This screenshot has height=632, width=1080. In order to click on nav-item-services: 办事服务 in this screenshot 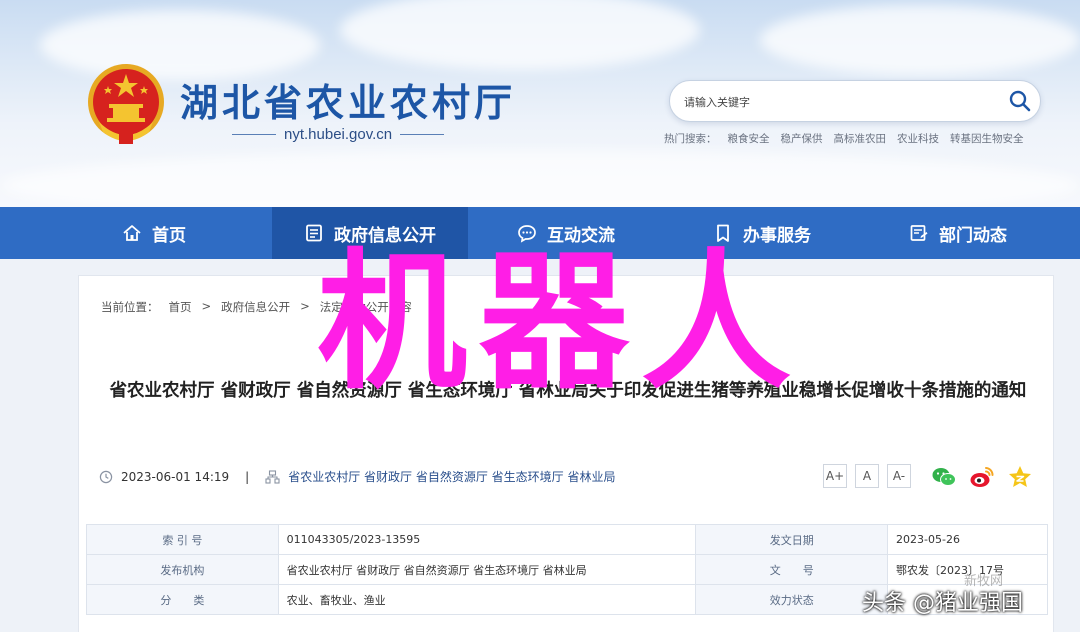, I will do `click(762, 233)`.